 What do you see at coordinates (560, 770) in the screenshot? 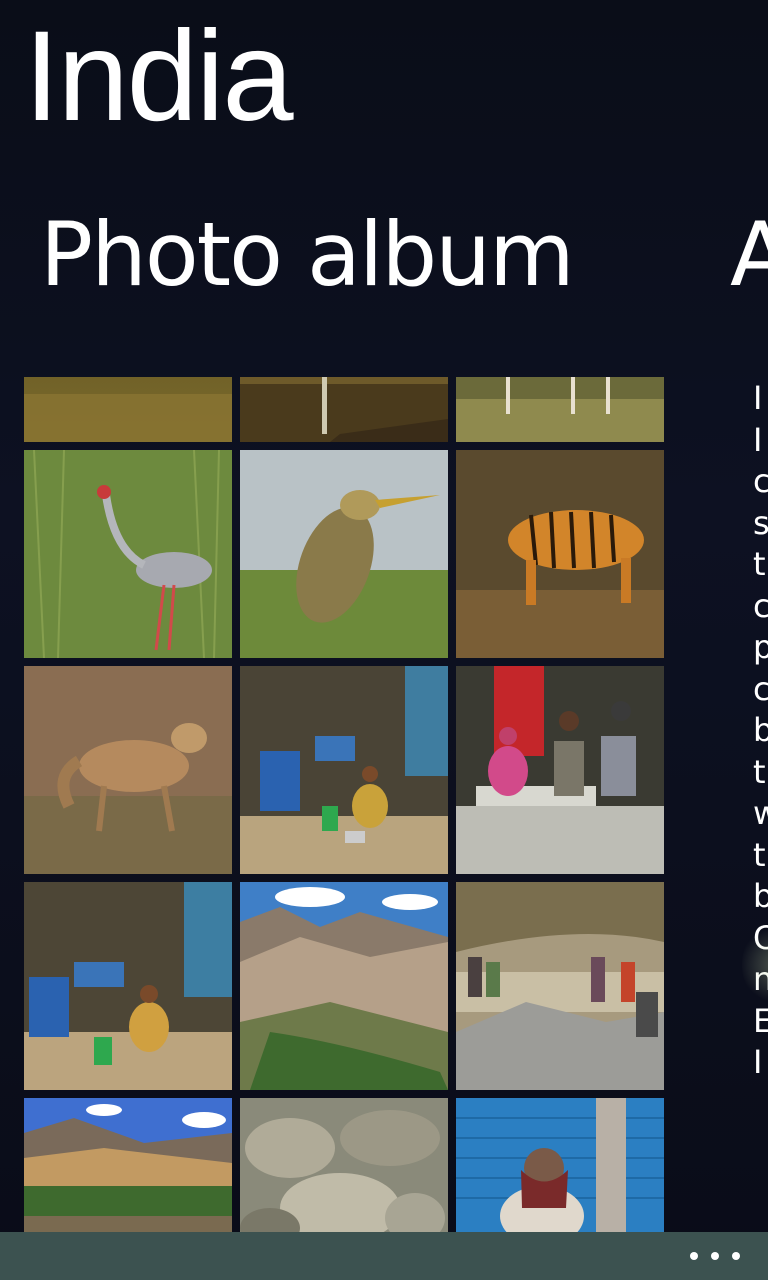
I see `photo-people-steps` at bounding box center [560, 770].